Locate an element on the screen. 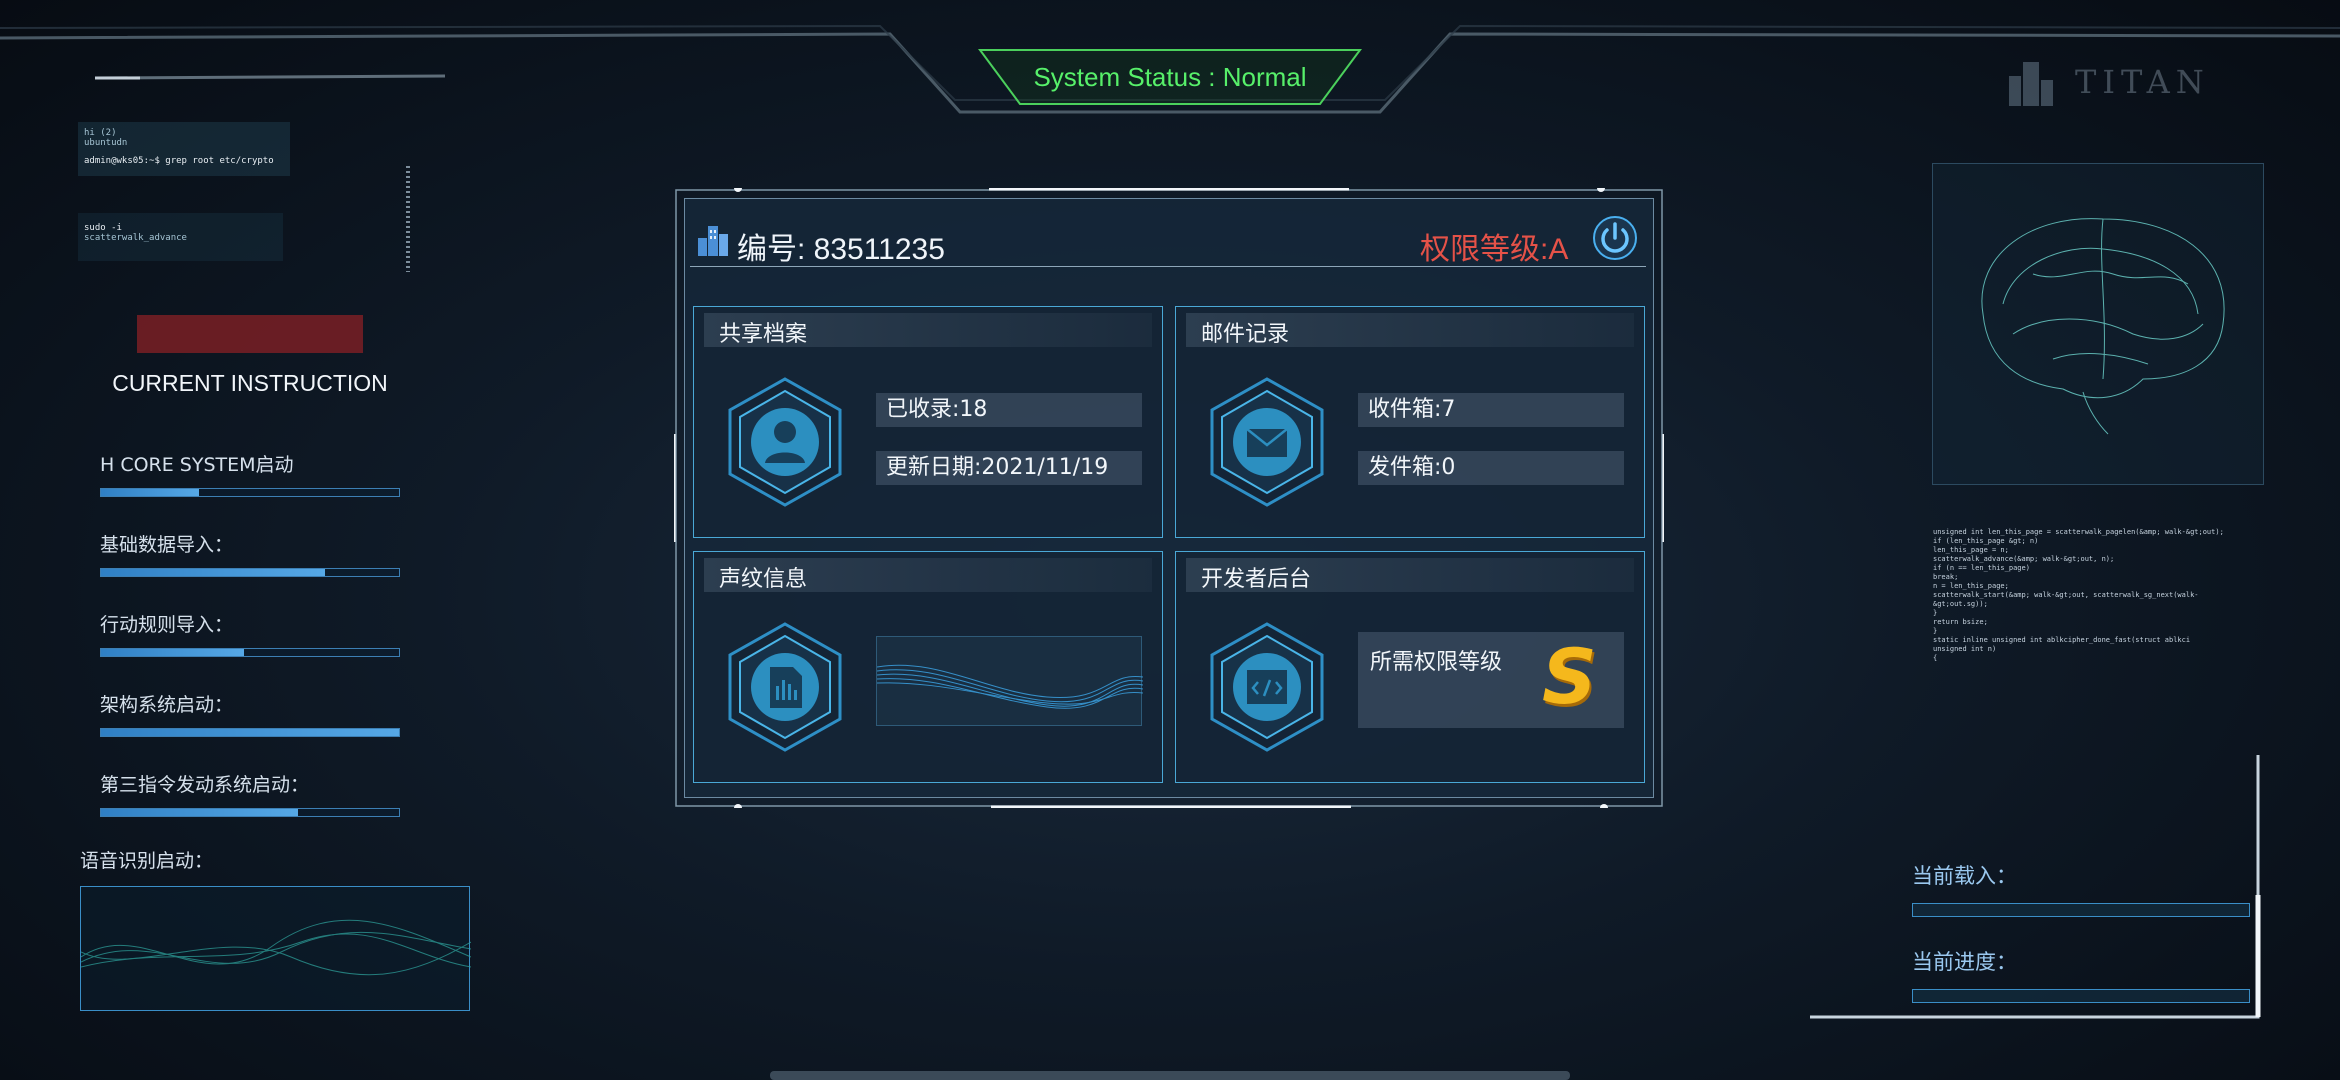 The image size is (2340, 1080). mail-outbox: 发件箱:0 is located at coordinates (1491, 468).